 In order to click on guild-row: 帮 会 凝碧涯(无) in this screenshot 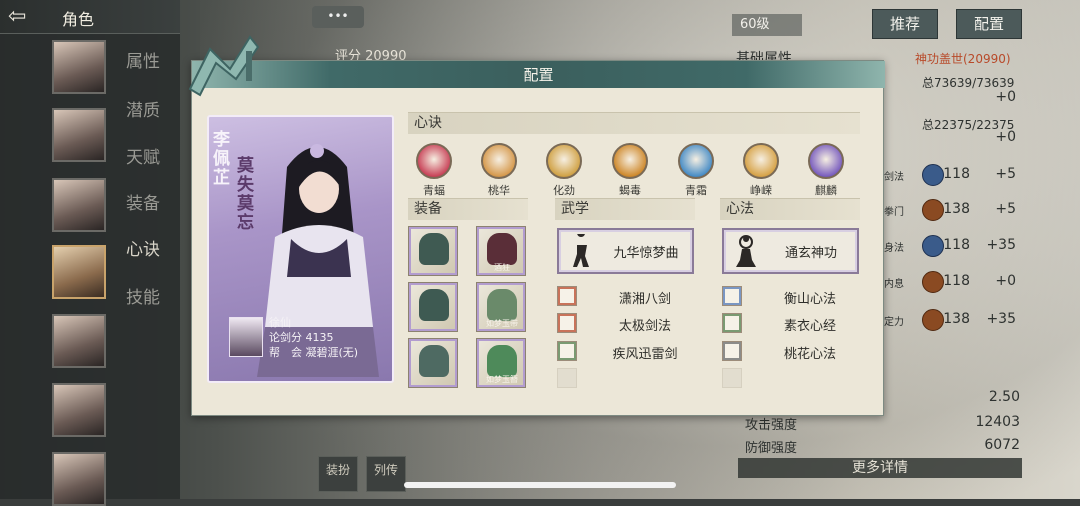, I will do `click(313, 352)`.